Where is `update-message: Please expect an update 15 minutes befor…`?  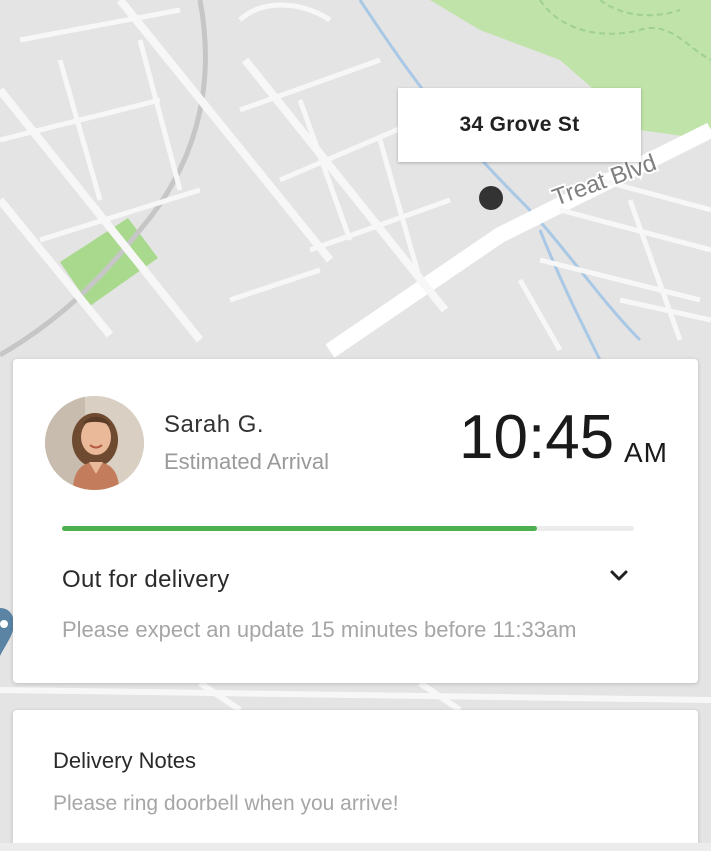
update-message: Please expect an update 15 minutes befor… is located at coordinates (319, 629).